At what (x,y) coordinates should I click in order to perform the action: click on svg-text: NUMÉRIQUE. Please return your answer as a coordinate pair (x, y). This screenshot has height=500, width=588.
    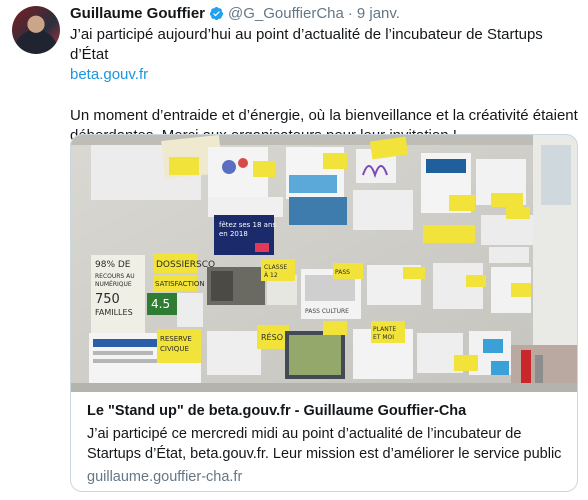
    Looking at the image, I should click on (113, 284).